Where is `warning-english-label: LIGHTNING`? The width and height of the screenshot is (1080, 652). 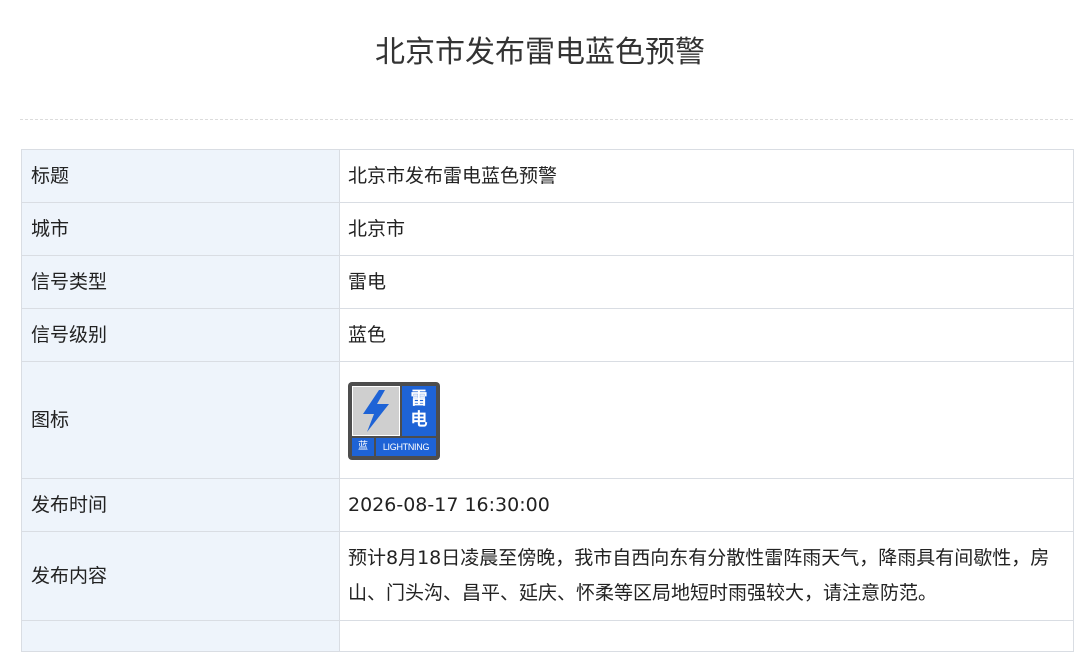
warning-english-label: LIGHTNING is located at coordinates (406, 447).